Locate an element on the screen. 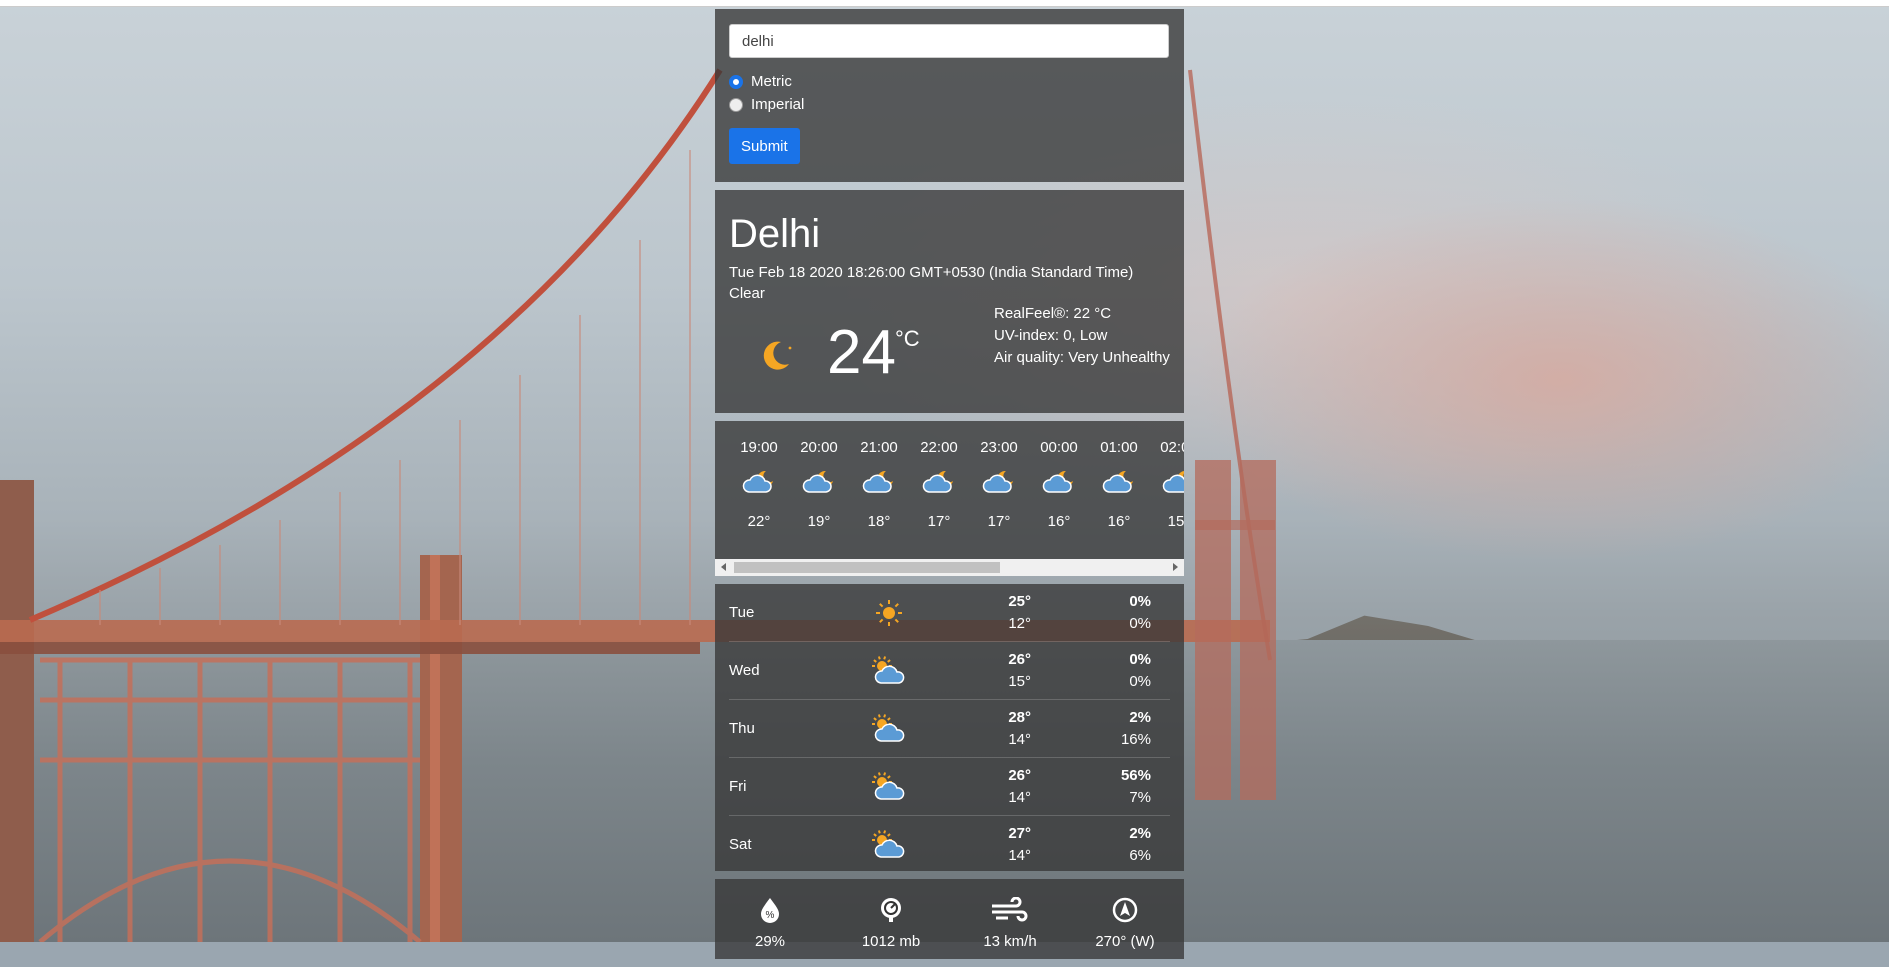  wind-direction-stat: 270° (W) is located at coordinates (1125, 923).